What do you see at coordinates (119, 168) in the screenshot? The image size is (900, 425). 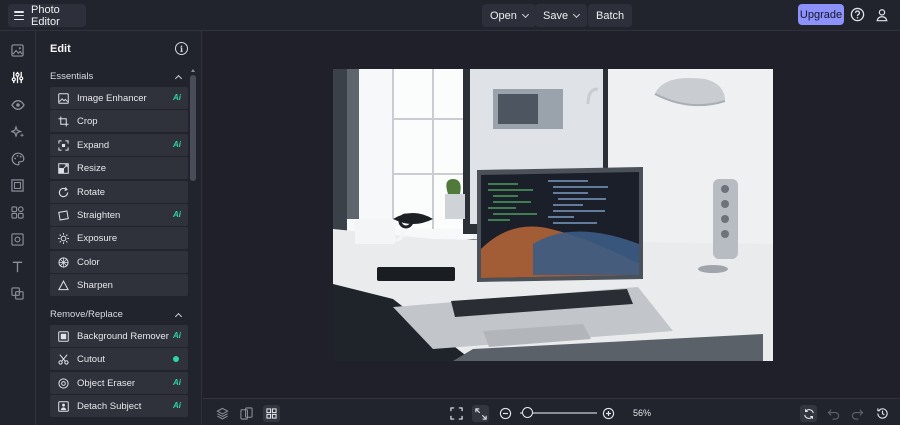 I see `tool-resize: Resize` at bounding box center [119, 168].